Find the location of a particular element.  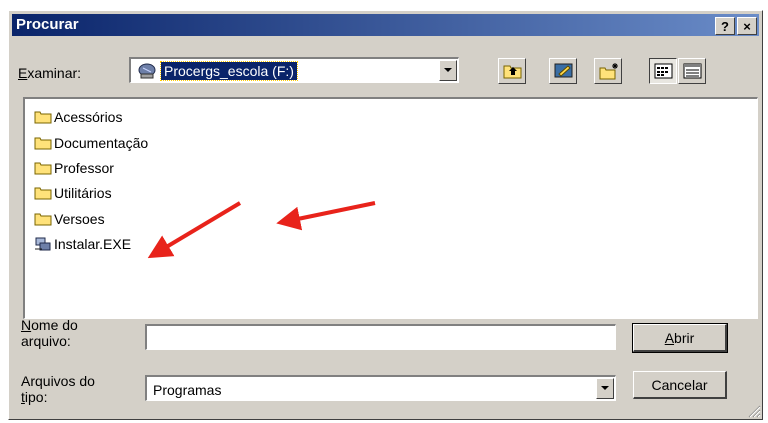

details-view-button is located at coordinates (692, 71).